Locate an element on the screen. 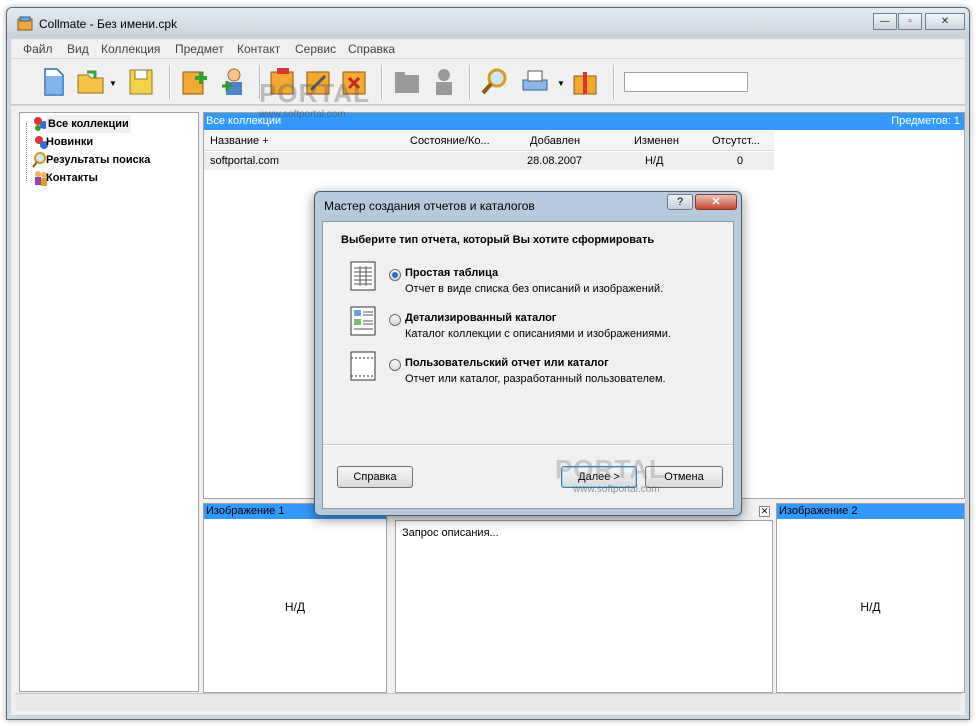  print-dropdown-icon: ▼ is located at coordinates (561, 83).